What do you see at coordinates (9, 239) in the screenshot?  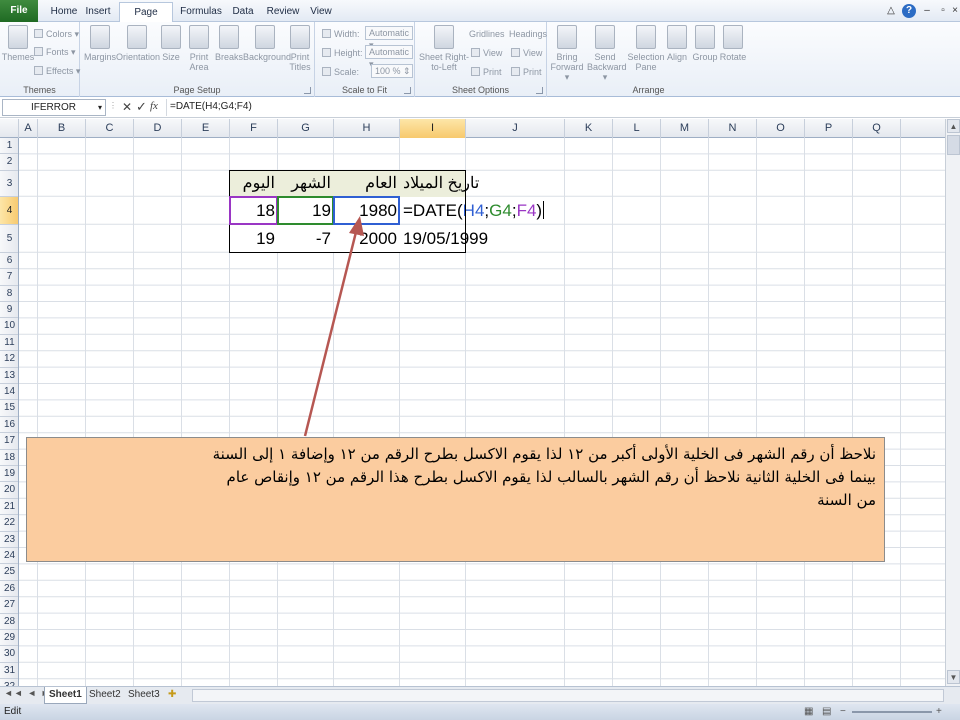 I see `row-header-5: 5` at bounding box center [9, 239].